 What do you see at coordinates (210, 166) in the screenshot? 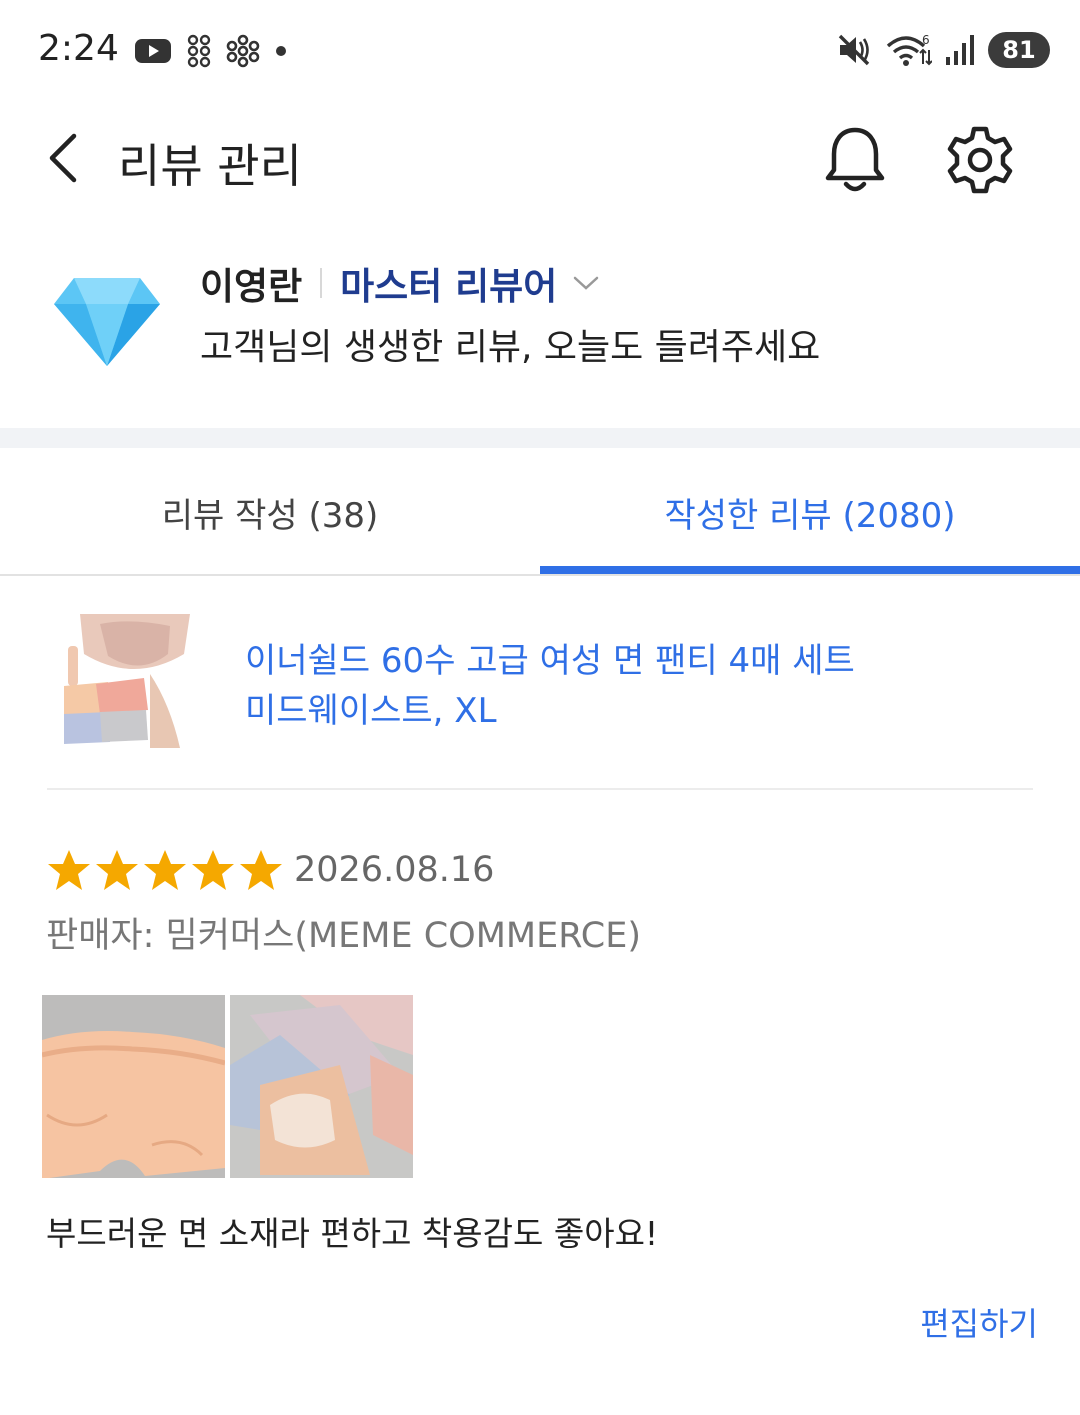
I see `page-title: 리뷰 관리` at bounding box center [210, 166].